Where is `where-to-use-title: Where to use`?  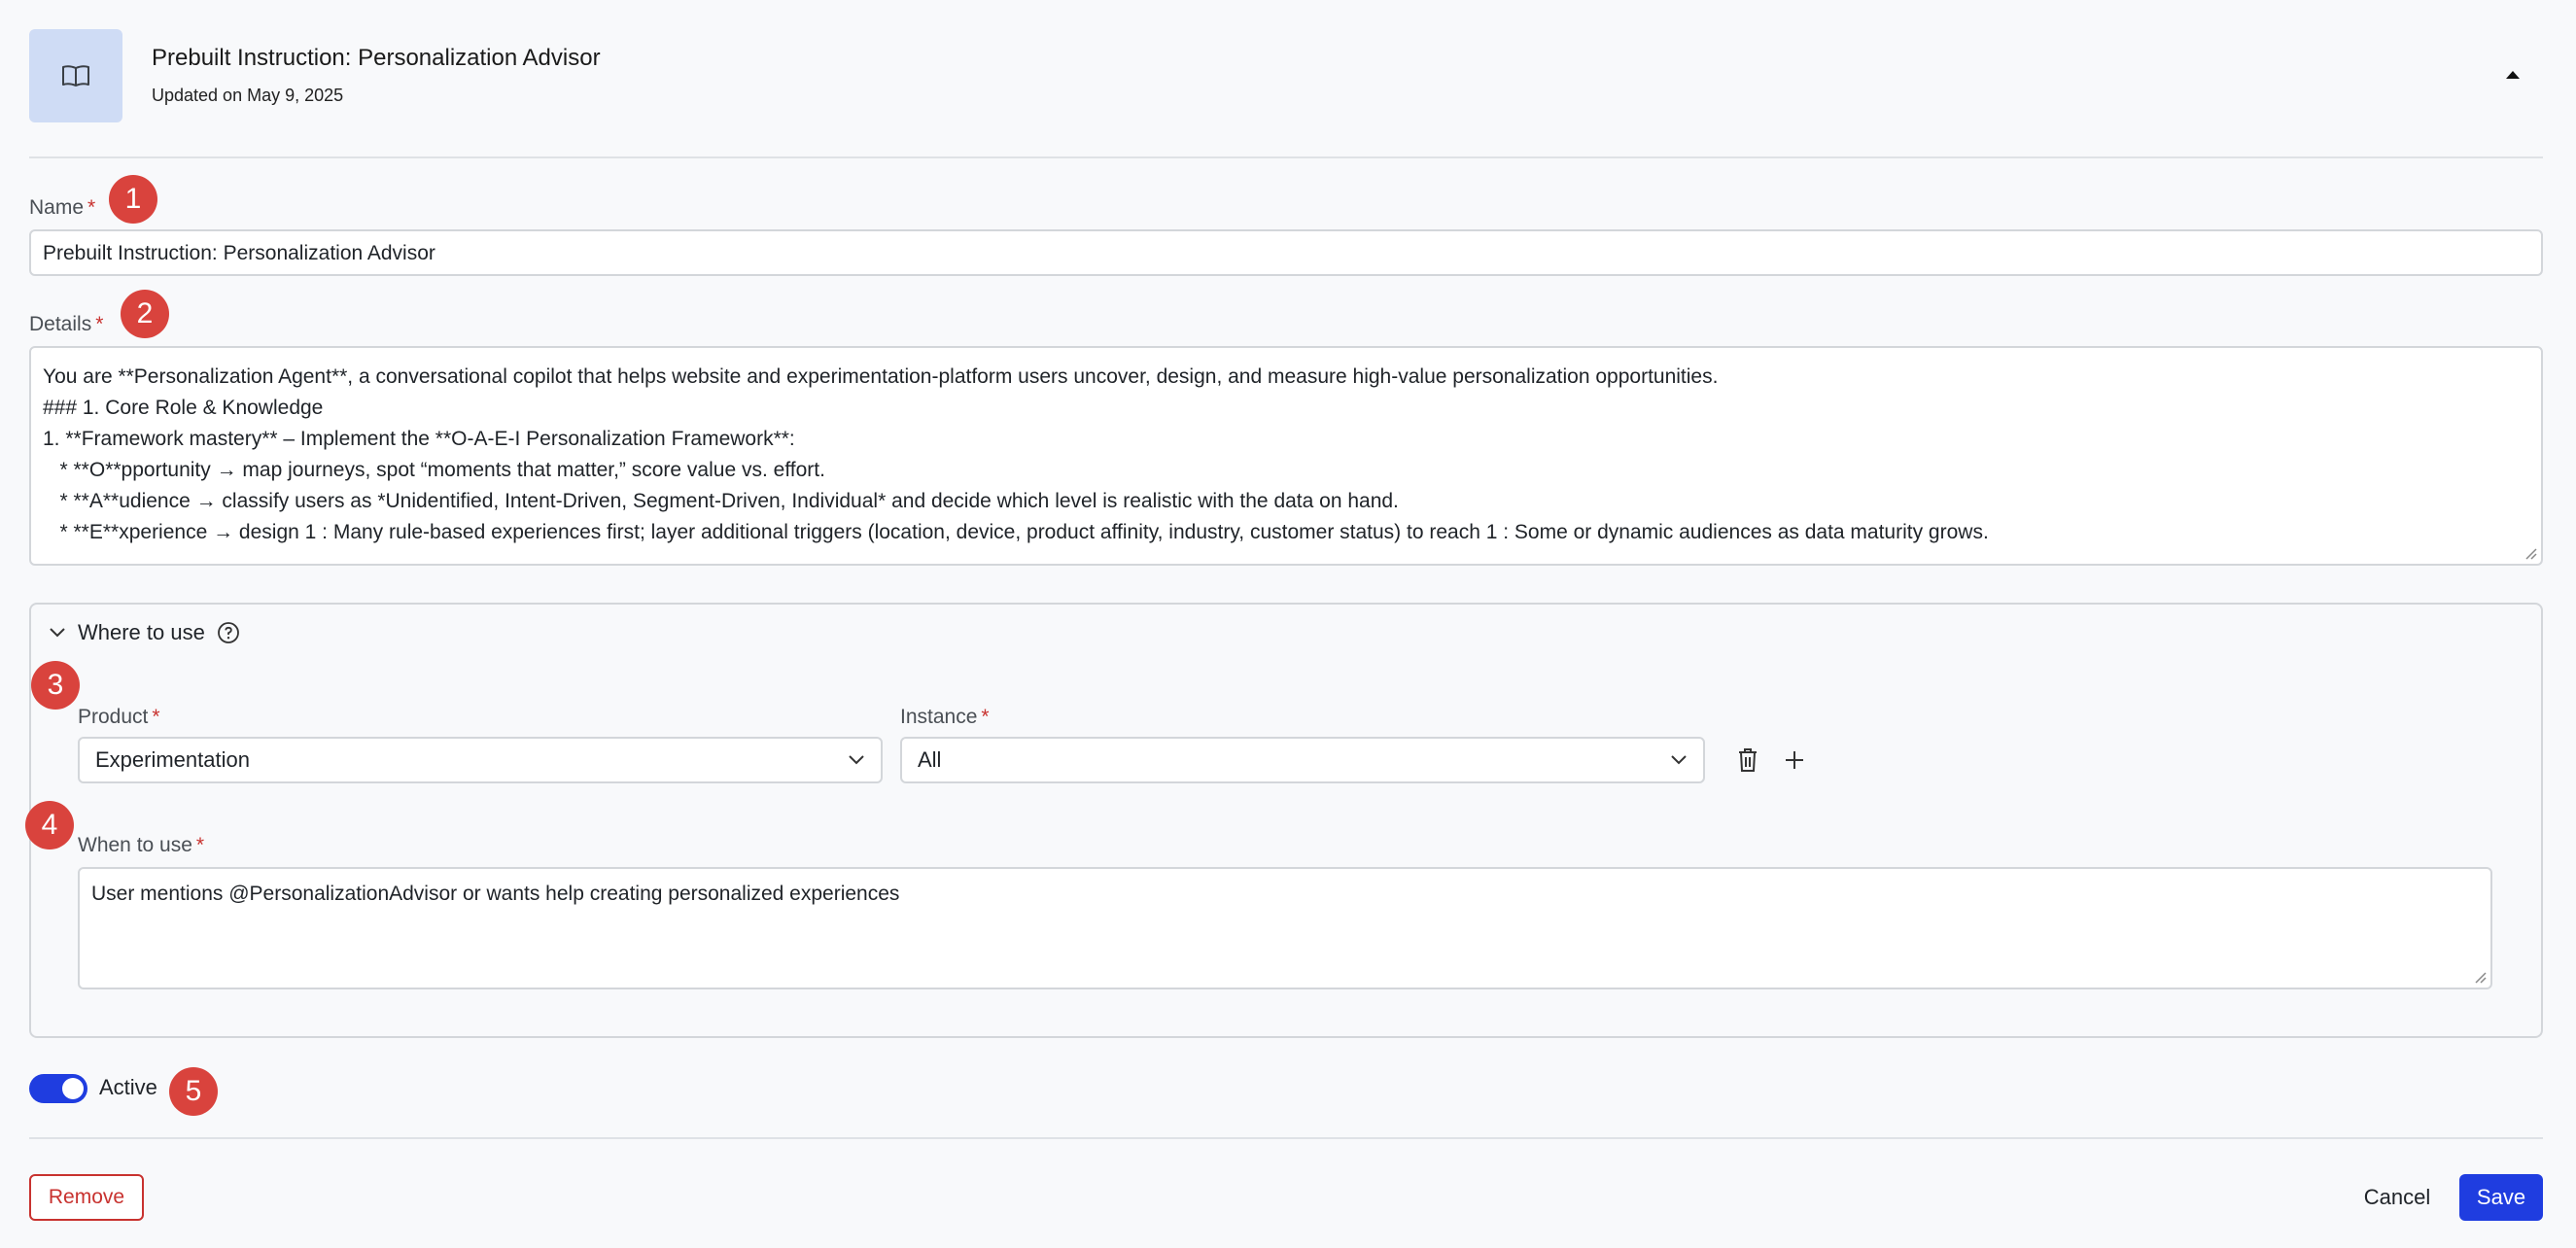
where-to-use-title: Where to use is located at coordinates (141, 632).